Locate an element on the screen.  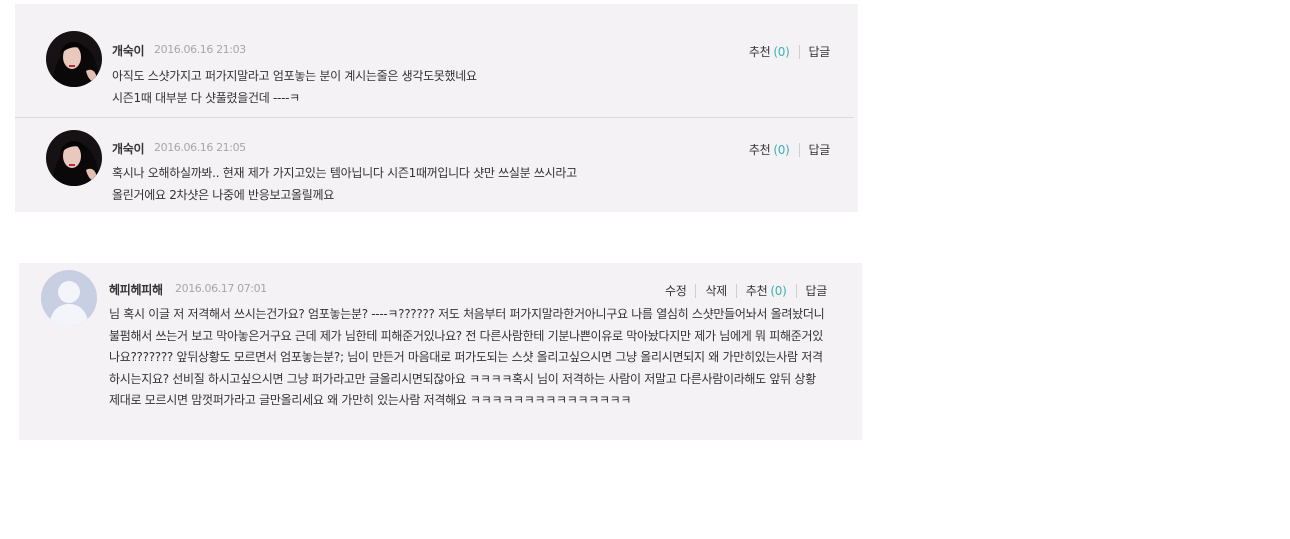
delete-button: 삭제 is located at coordinates (716, 290).